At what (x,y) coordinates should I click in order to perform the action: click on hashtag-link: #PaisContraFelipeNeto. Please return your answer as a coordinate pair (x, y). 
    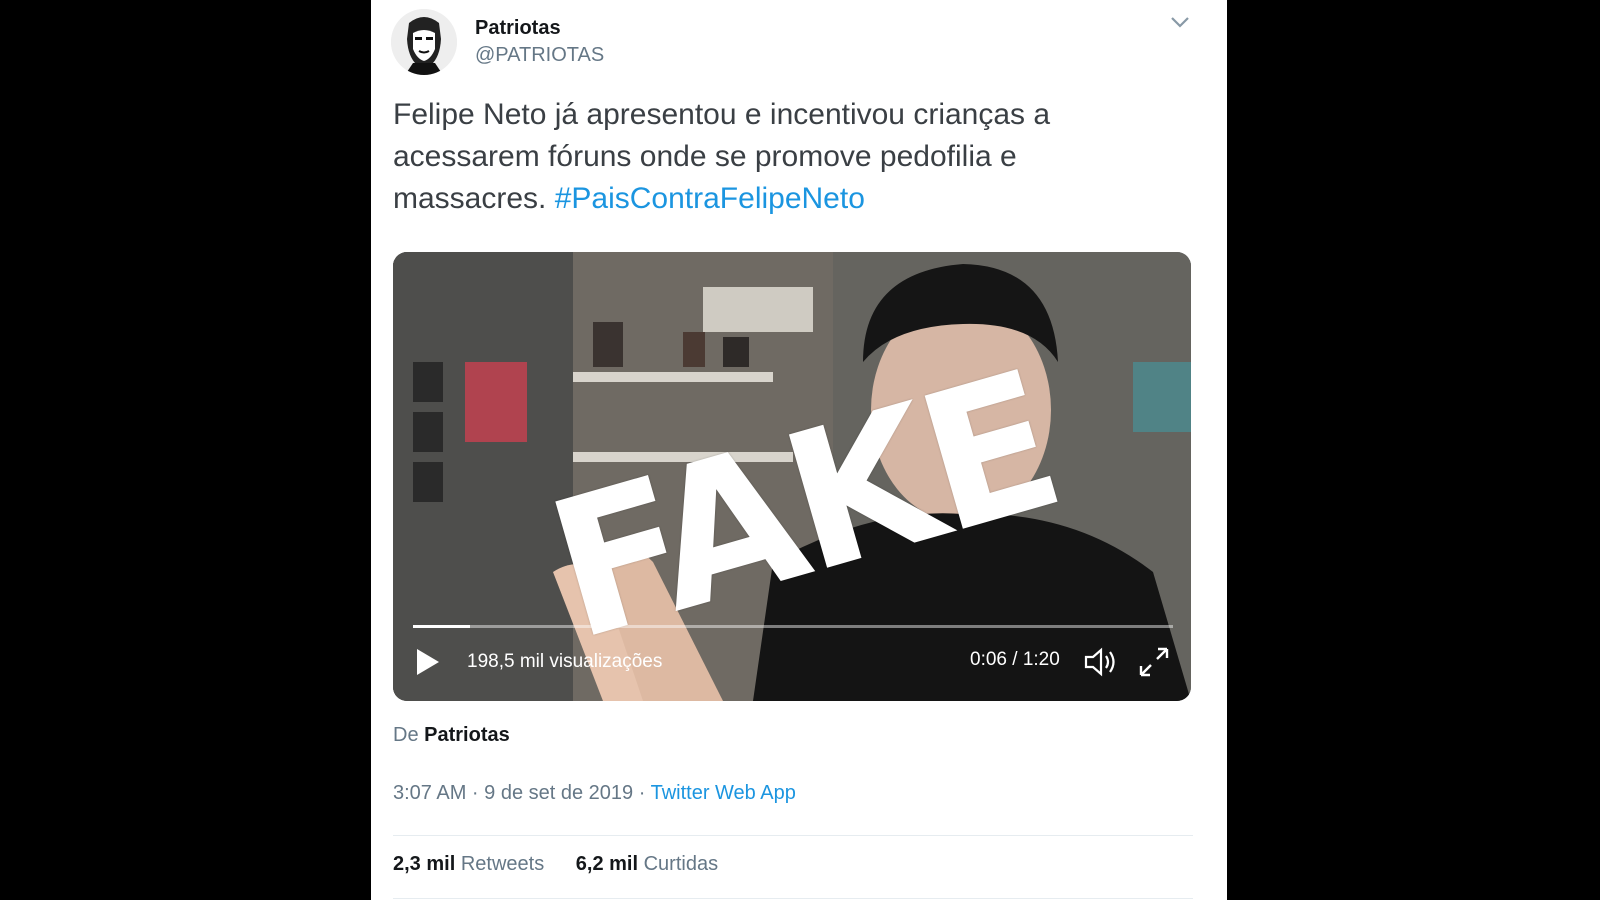
    Looking at the image, I should click on (710, 198).